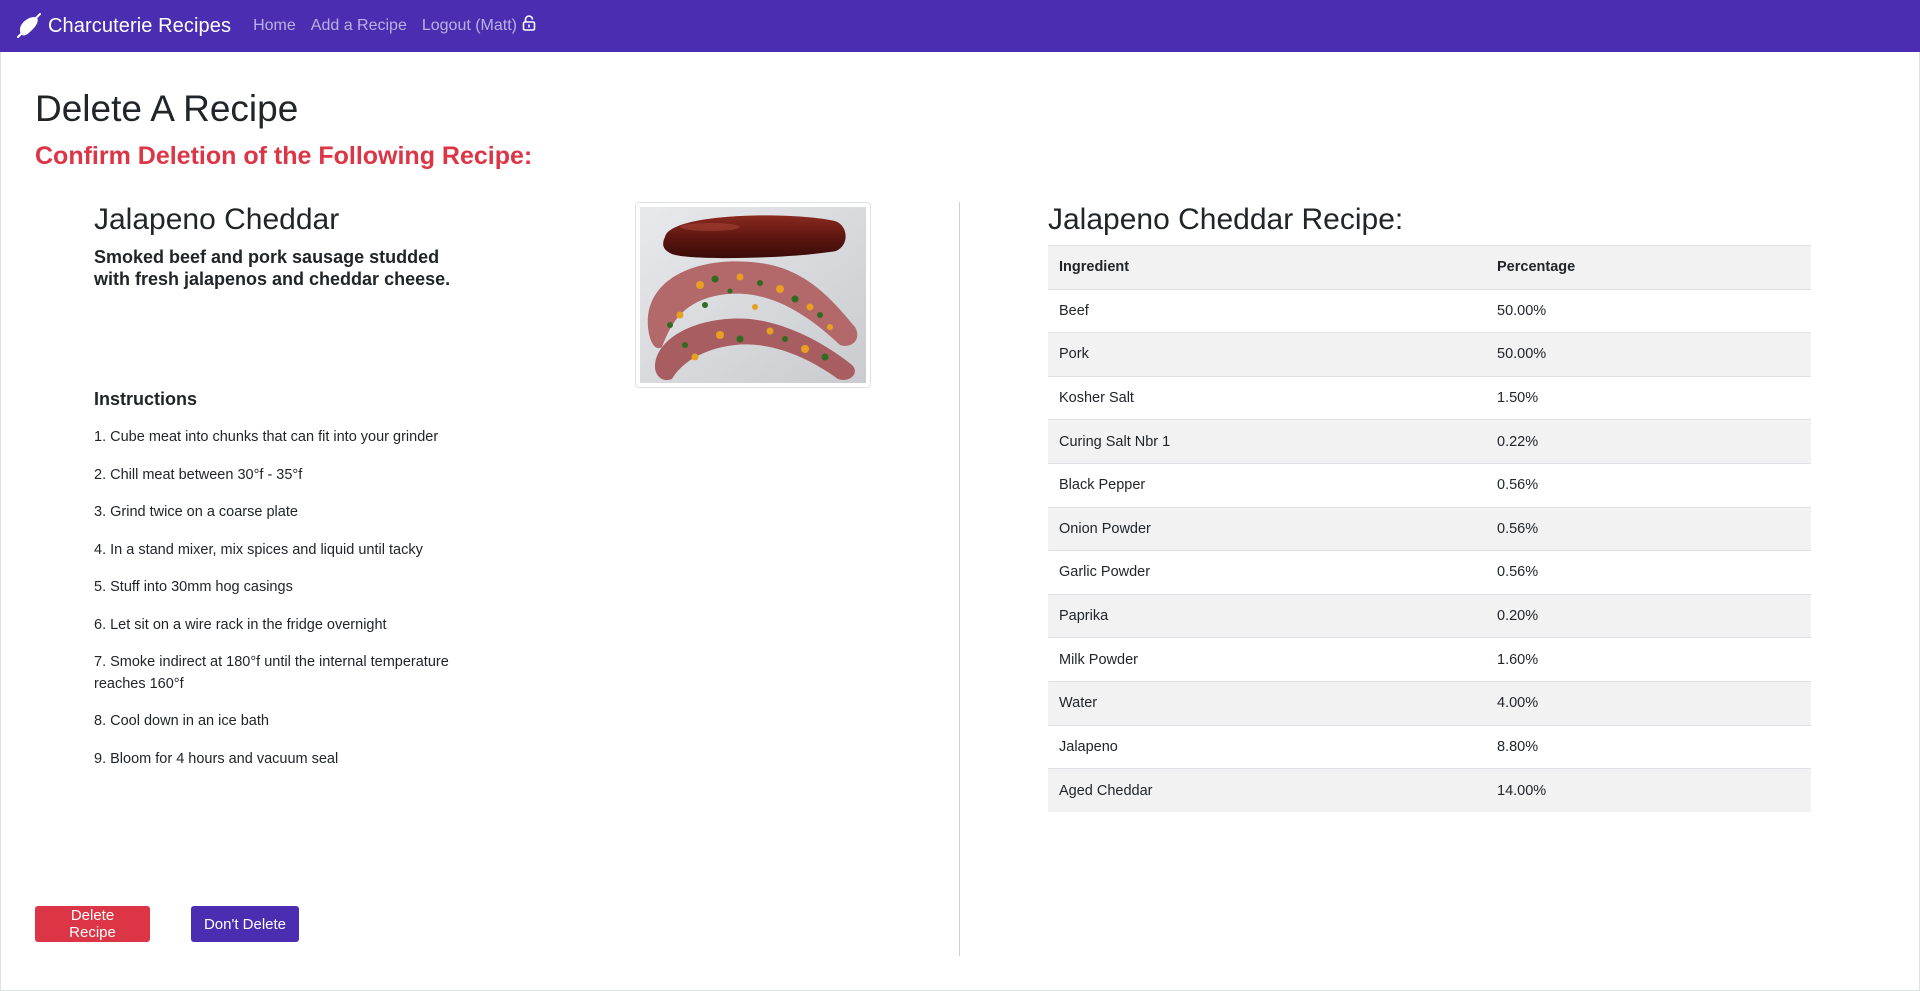 The height and width of the screenshot is (991, 1920). I want to click on table-header-row: Ingredient Percentage, so click(1429, 267).